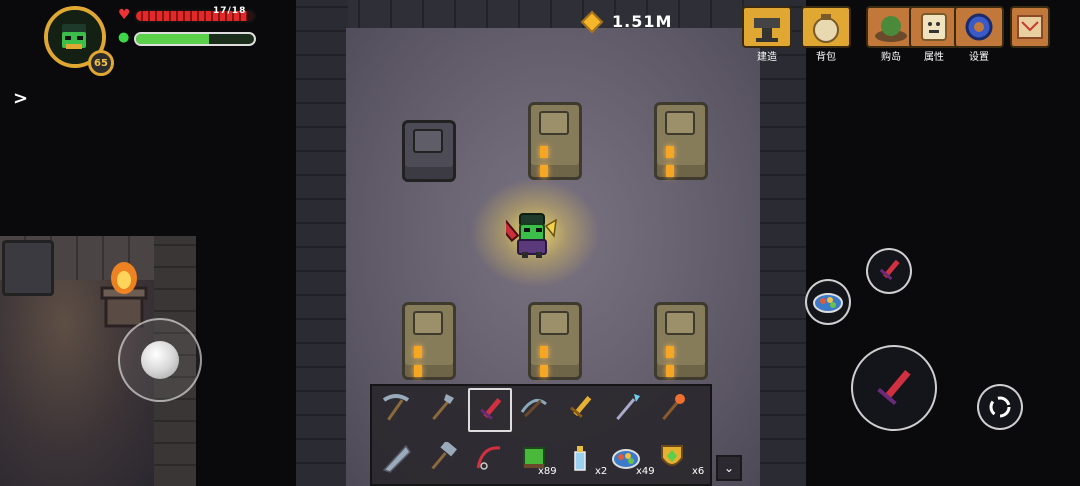  I want to click on heart-icon: ♥, so click(124, 15).